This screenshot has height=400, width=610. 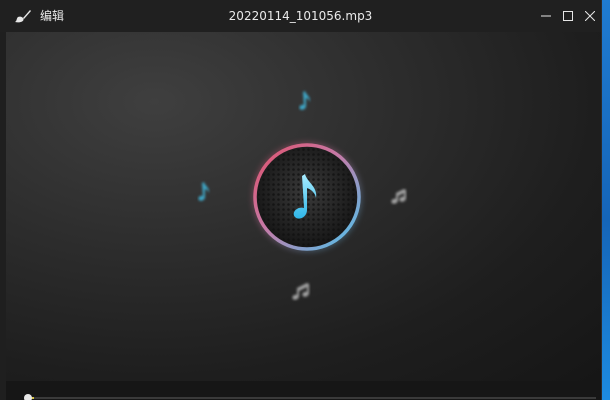 I want to click on floating-note-top, so click(x=305, y=100).